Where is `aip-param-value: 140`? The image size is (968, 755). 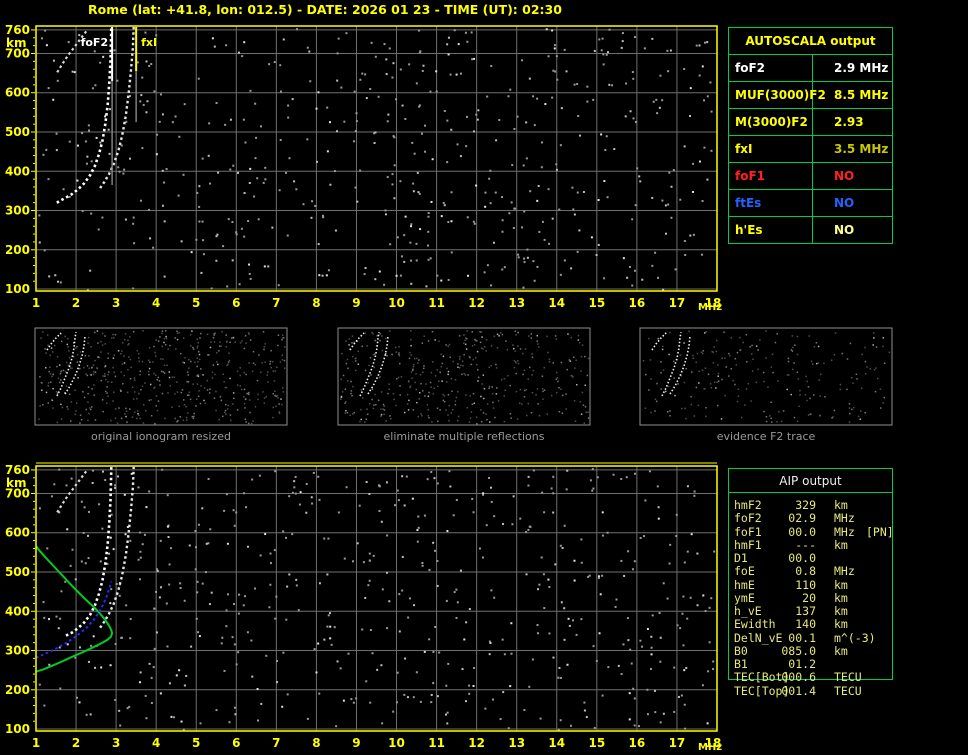 aip-param-value: 140 is located at coordinates (805, 624).